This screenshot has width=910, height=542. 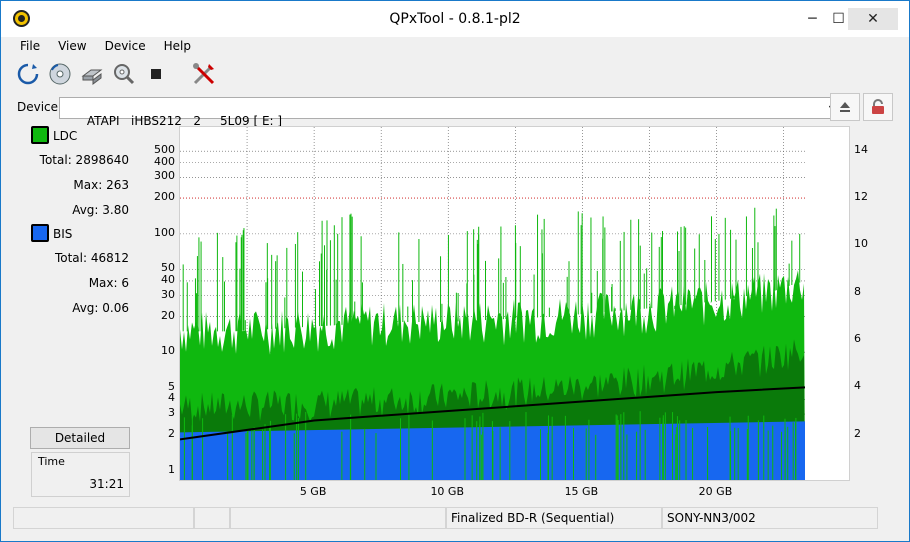 I want to click on refresh-icon, so click(x=28, y=74).